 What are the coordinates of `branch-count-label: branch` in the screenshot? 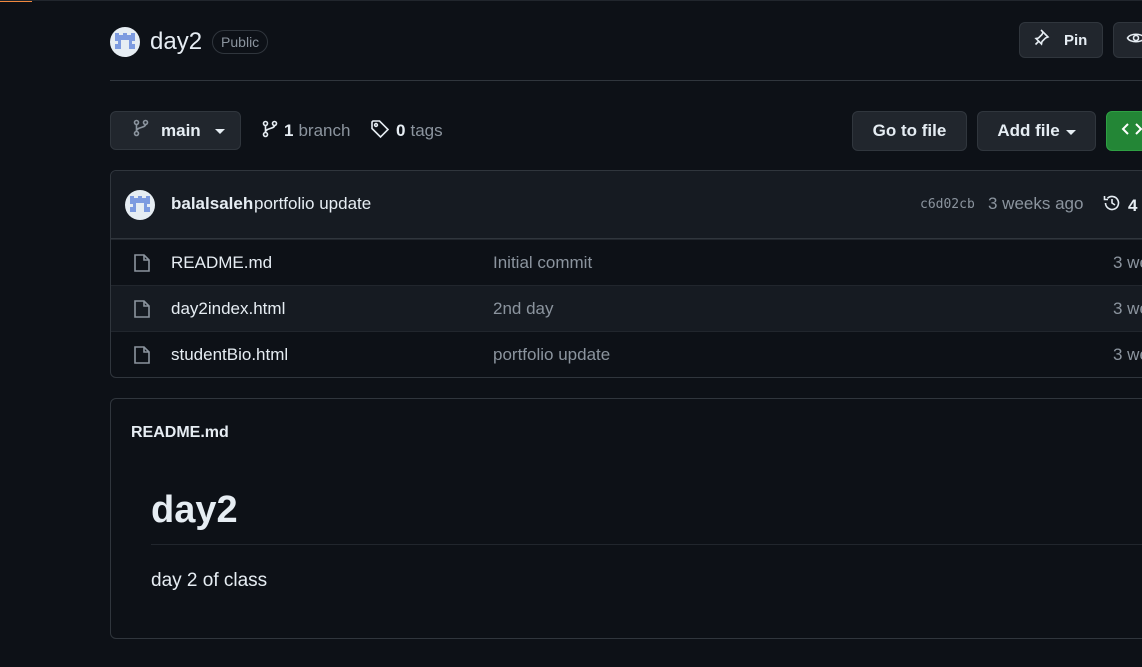 It's located at (324, 130).